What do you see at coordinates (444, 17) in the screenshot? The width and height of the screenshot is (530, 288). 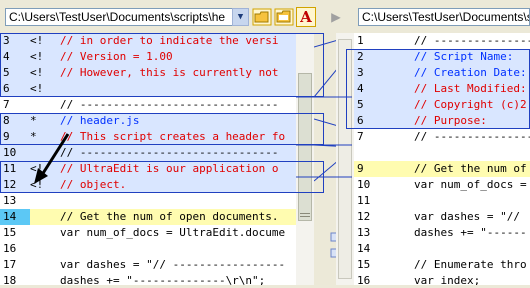 I see `right-file-path: C:\Users\TestUser\Documents\s` at bounding box center [444, 17].